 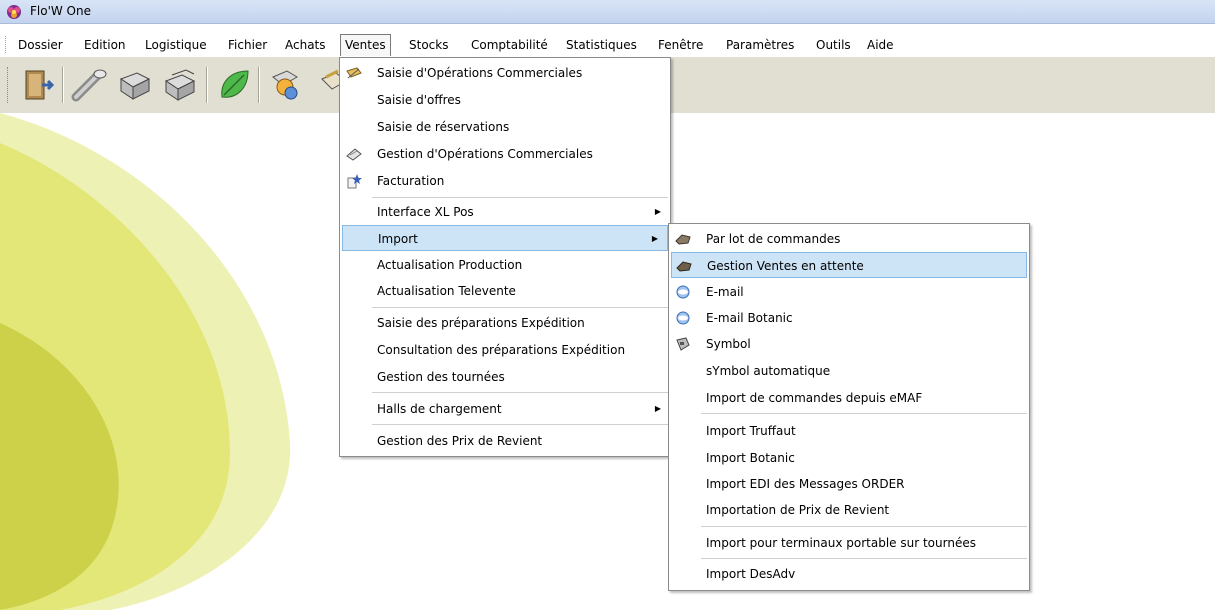 What do you see at coordinates (14, 12) in the screenshot?
I see `app-flower-icon` at bounding box center [14, 12].